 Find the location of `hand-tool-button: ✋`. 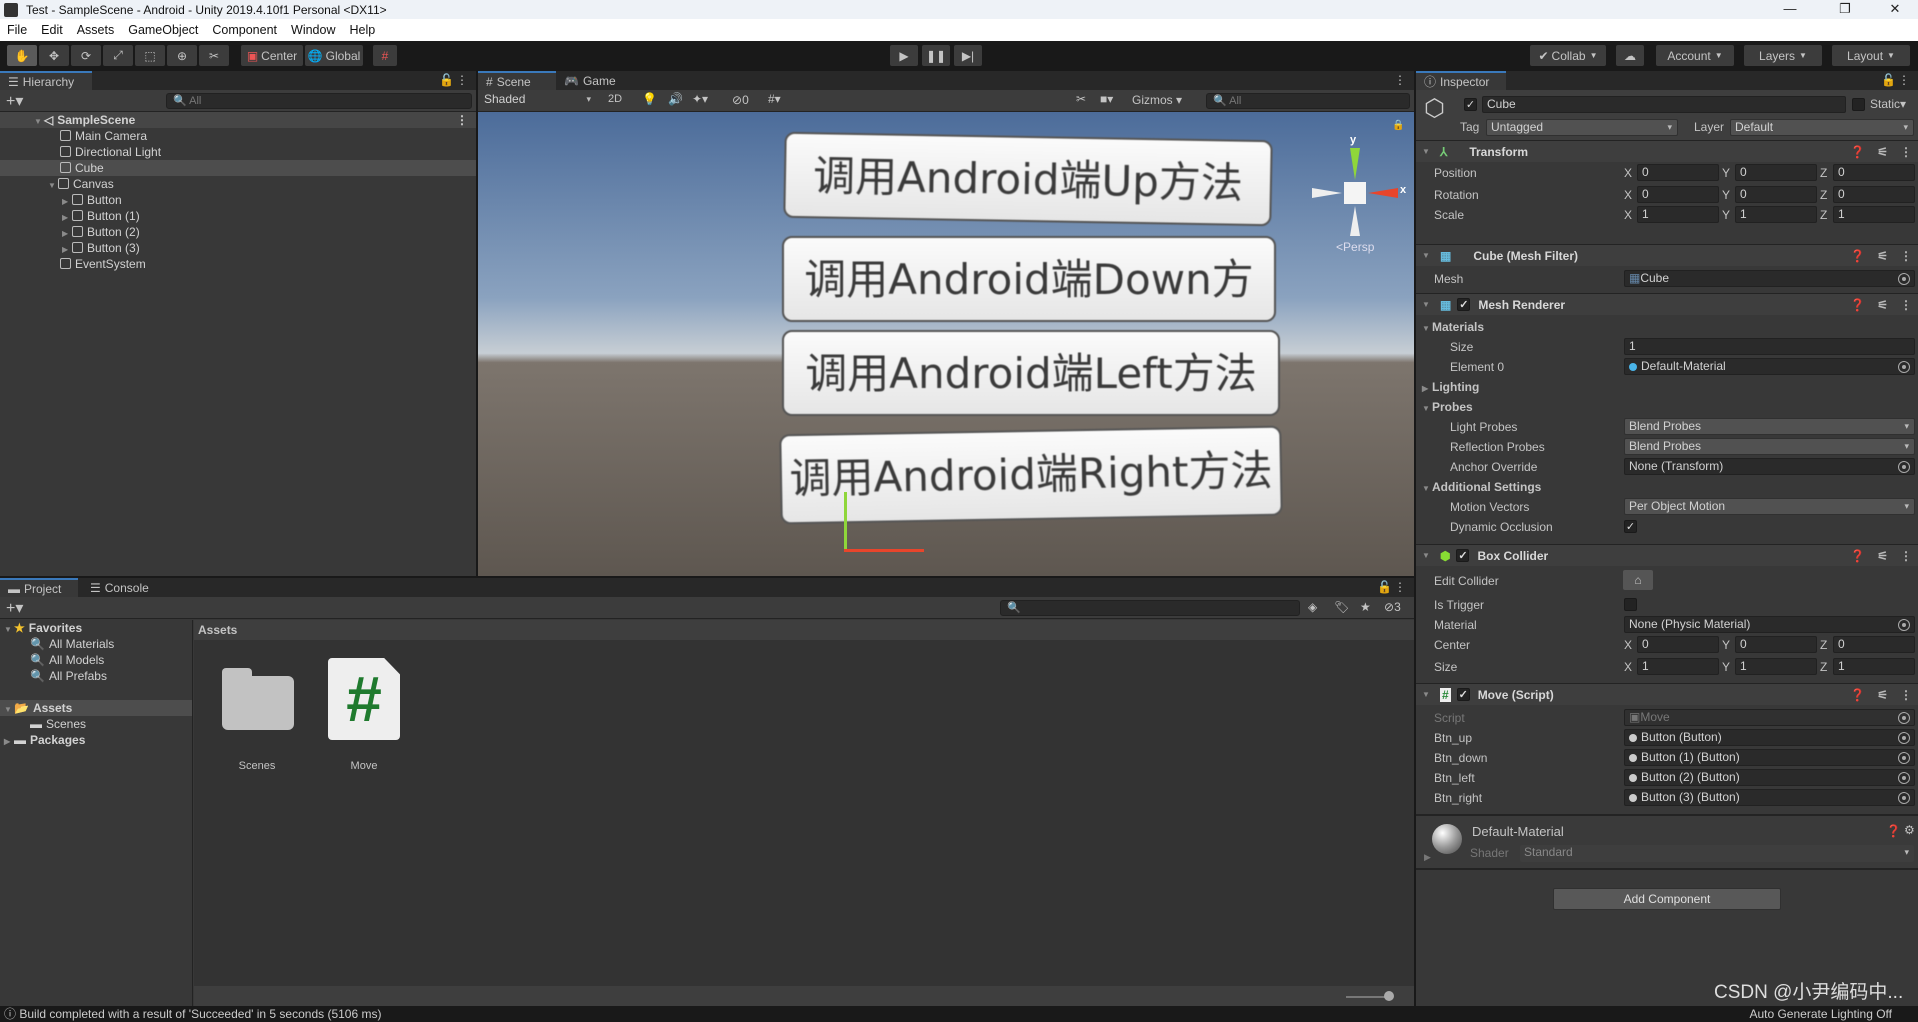

hand-tool-button: ✋ is located at coordinates (22, 55).